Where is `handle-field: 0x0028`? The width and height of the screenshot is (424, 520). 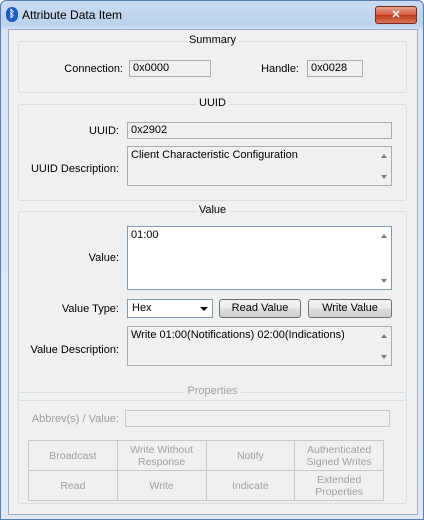 handle-field: 0x0028 is located at coordinates (335, 68).